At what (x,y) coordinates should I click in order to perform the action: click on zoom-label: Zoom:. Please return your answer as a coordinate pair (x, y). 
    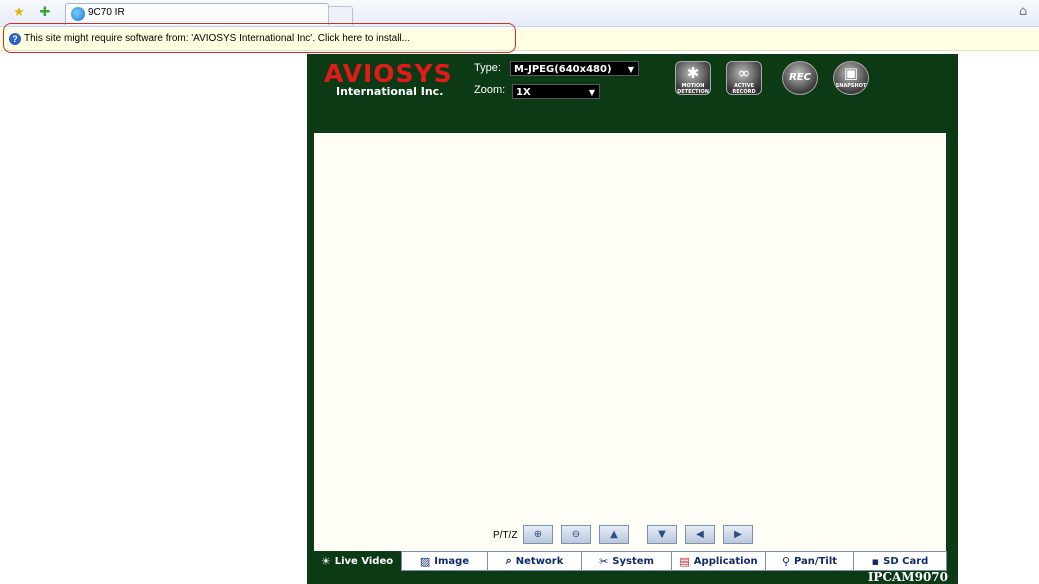
    Looking at the image, I should click on (490, 90).